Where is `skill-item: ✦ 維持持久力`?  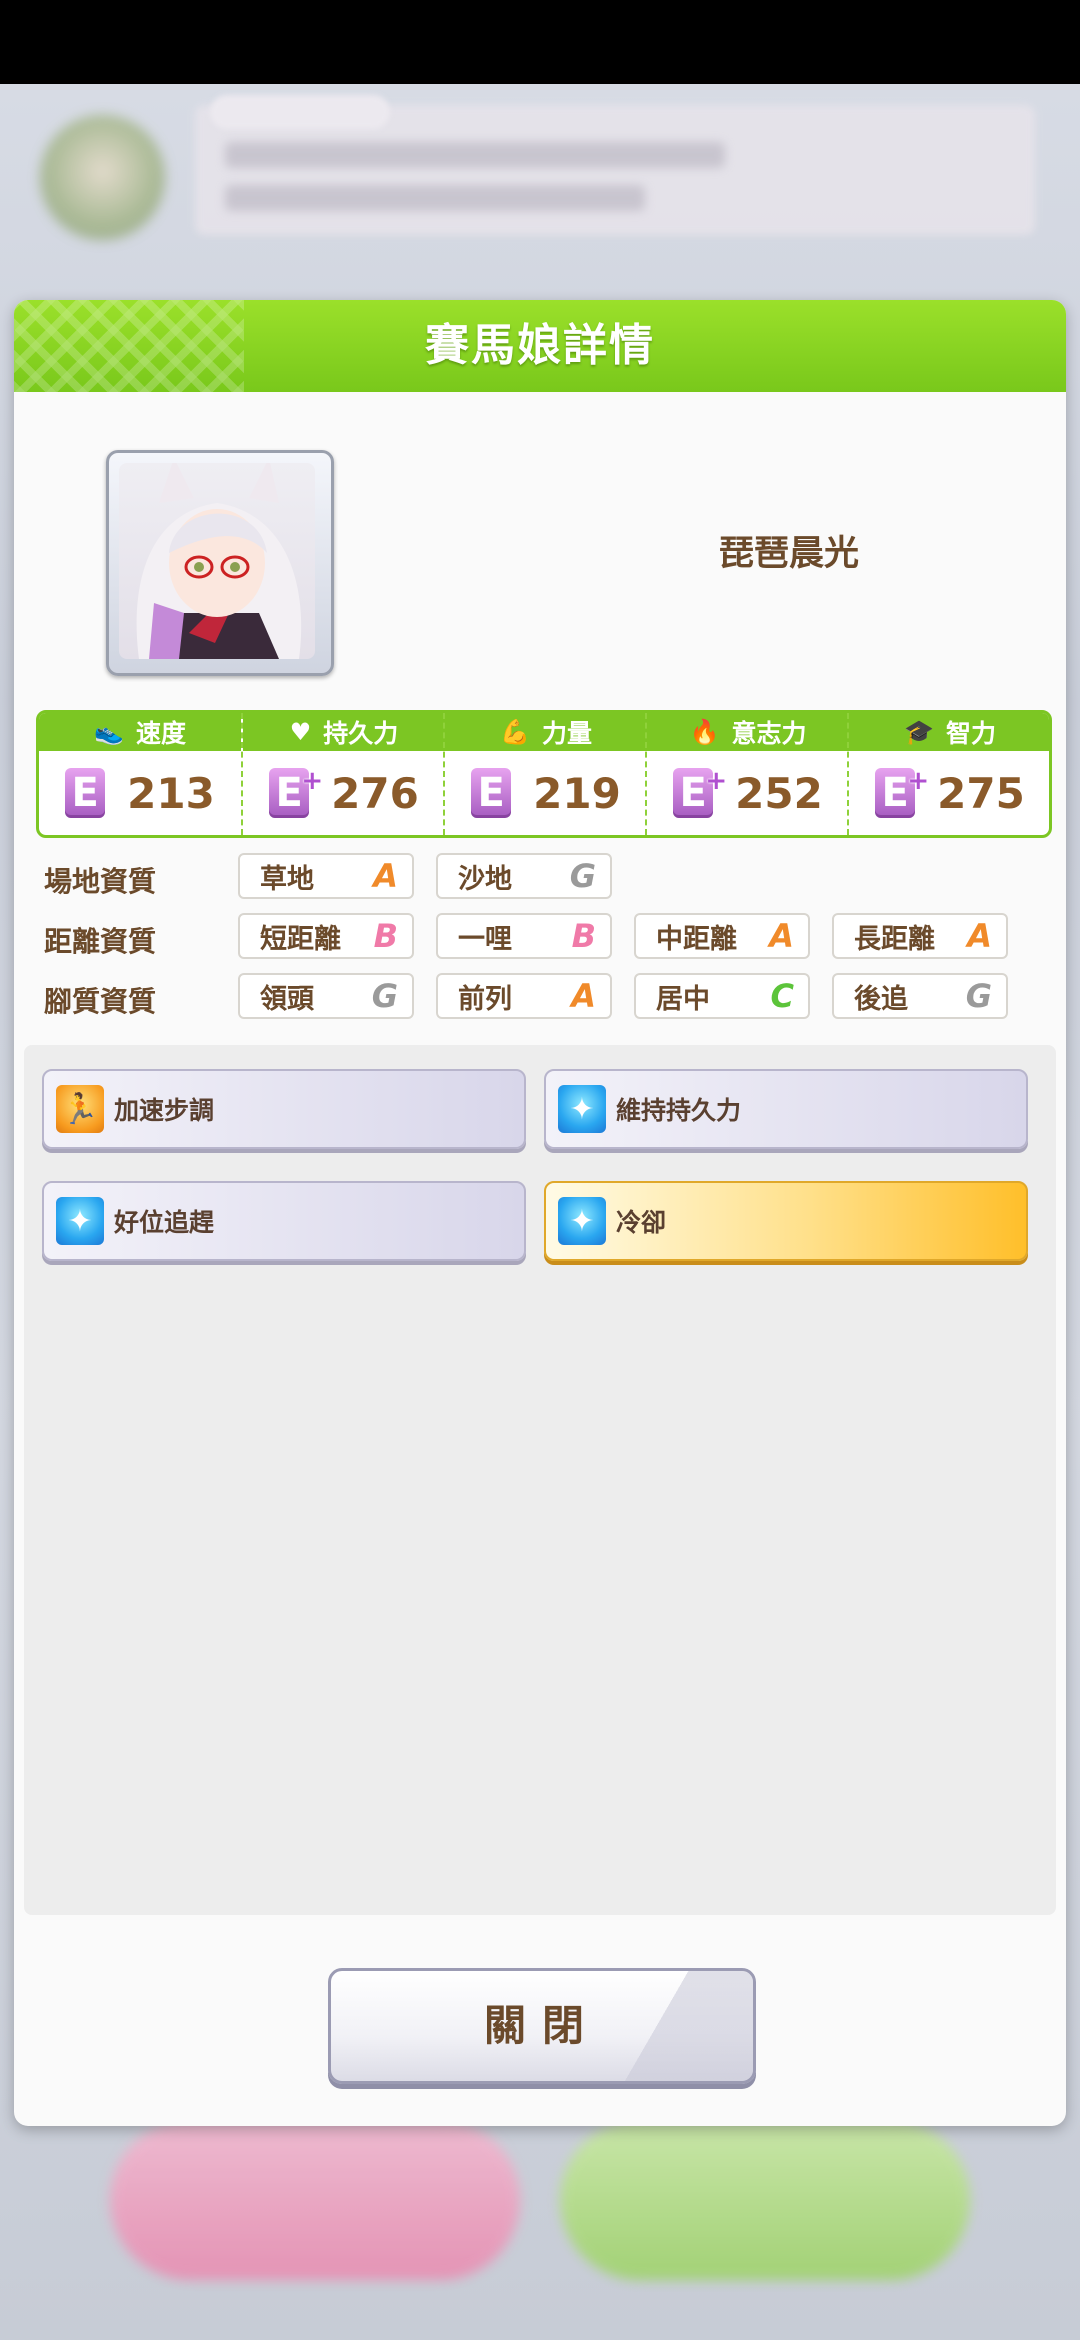 skill-item: ✦ 維持持久力 is located at coordinates (786, 1109).